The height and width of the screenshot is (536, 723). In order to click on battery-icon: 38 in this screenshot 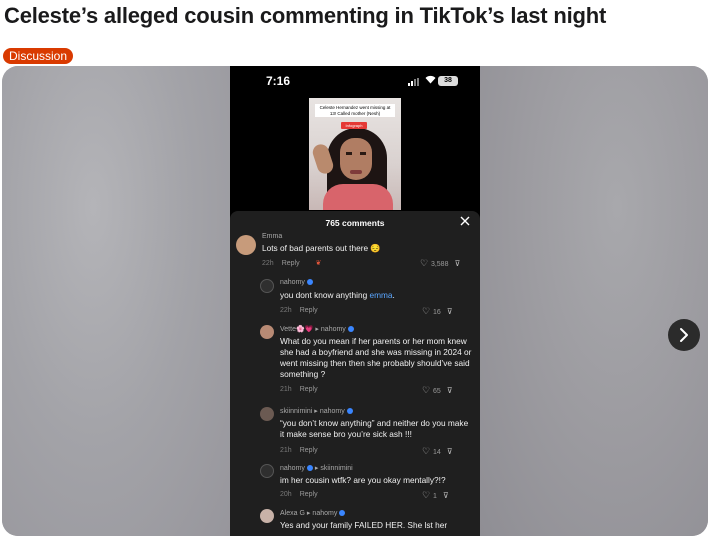, I will do `click(448, 81)`.